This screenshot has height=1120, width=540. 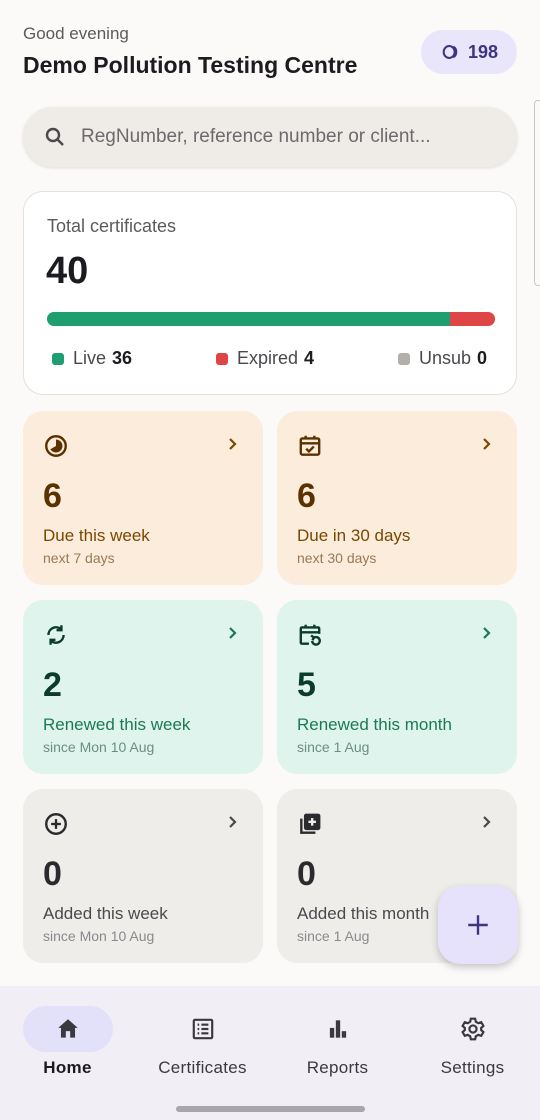 I want to click on search-bar, so click(x=270, y=137).